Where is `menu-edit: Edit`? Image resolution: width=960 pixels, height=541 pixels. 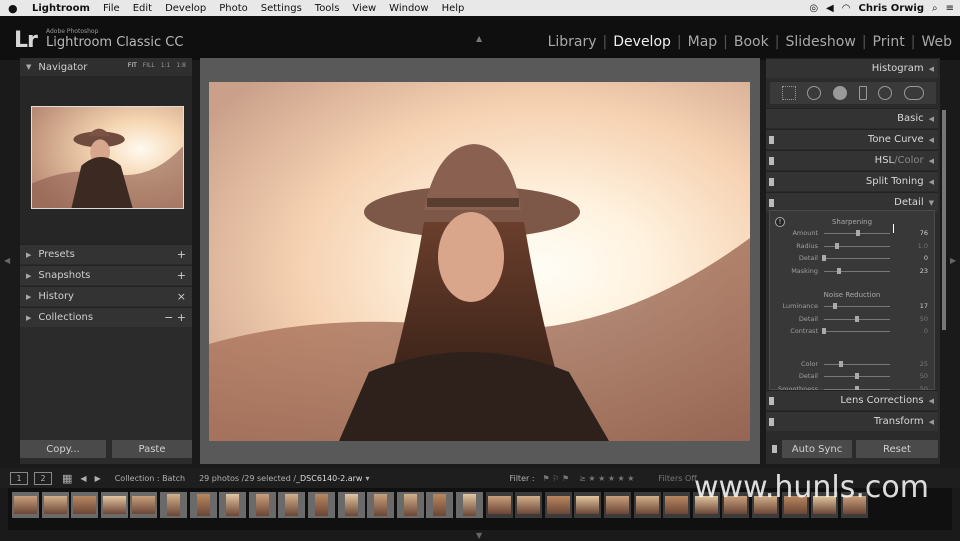 menu-edit: Edit is located at coordinates (142, 8).